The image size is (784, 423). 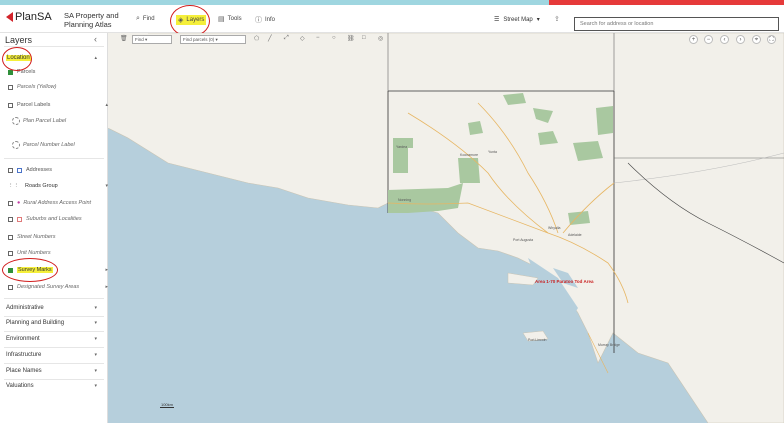 What do you see at coordinates (152, 39) in the screenshot?
I see `find-mode-select: Find ▾` at bounding box center [152, 39].